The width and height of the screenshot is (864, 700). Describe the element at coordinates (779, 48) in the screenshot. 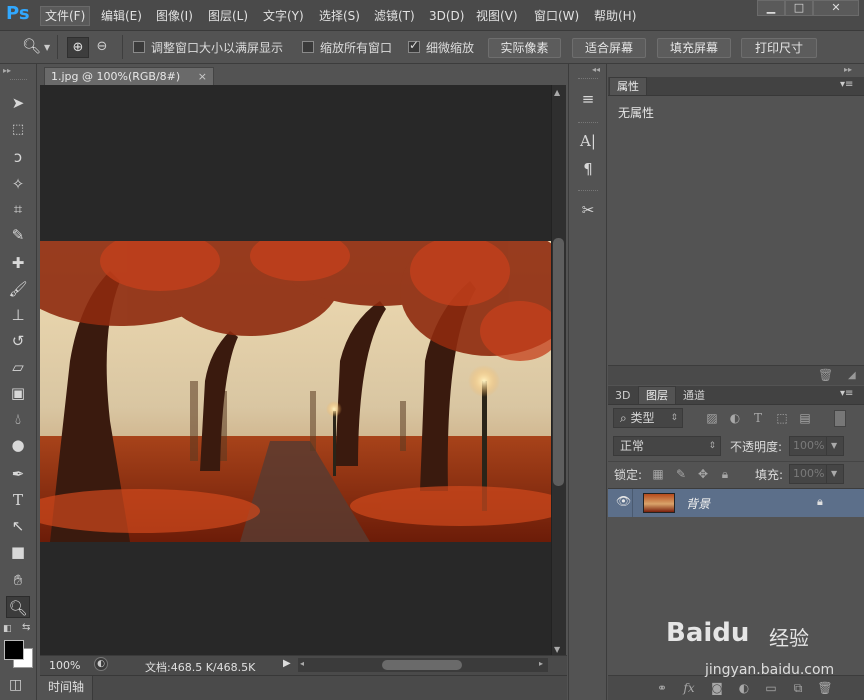

I see `print-size-button: 打印尺寸` at that location.